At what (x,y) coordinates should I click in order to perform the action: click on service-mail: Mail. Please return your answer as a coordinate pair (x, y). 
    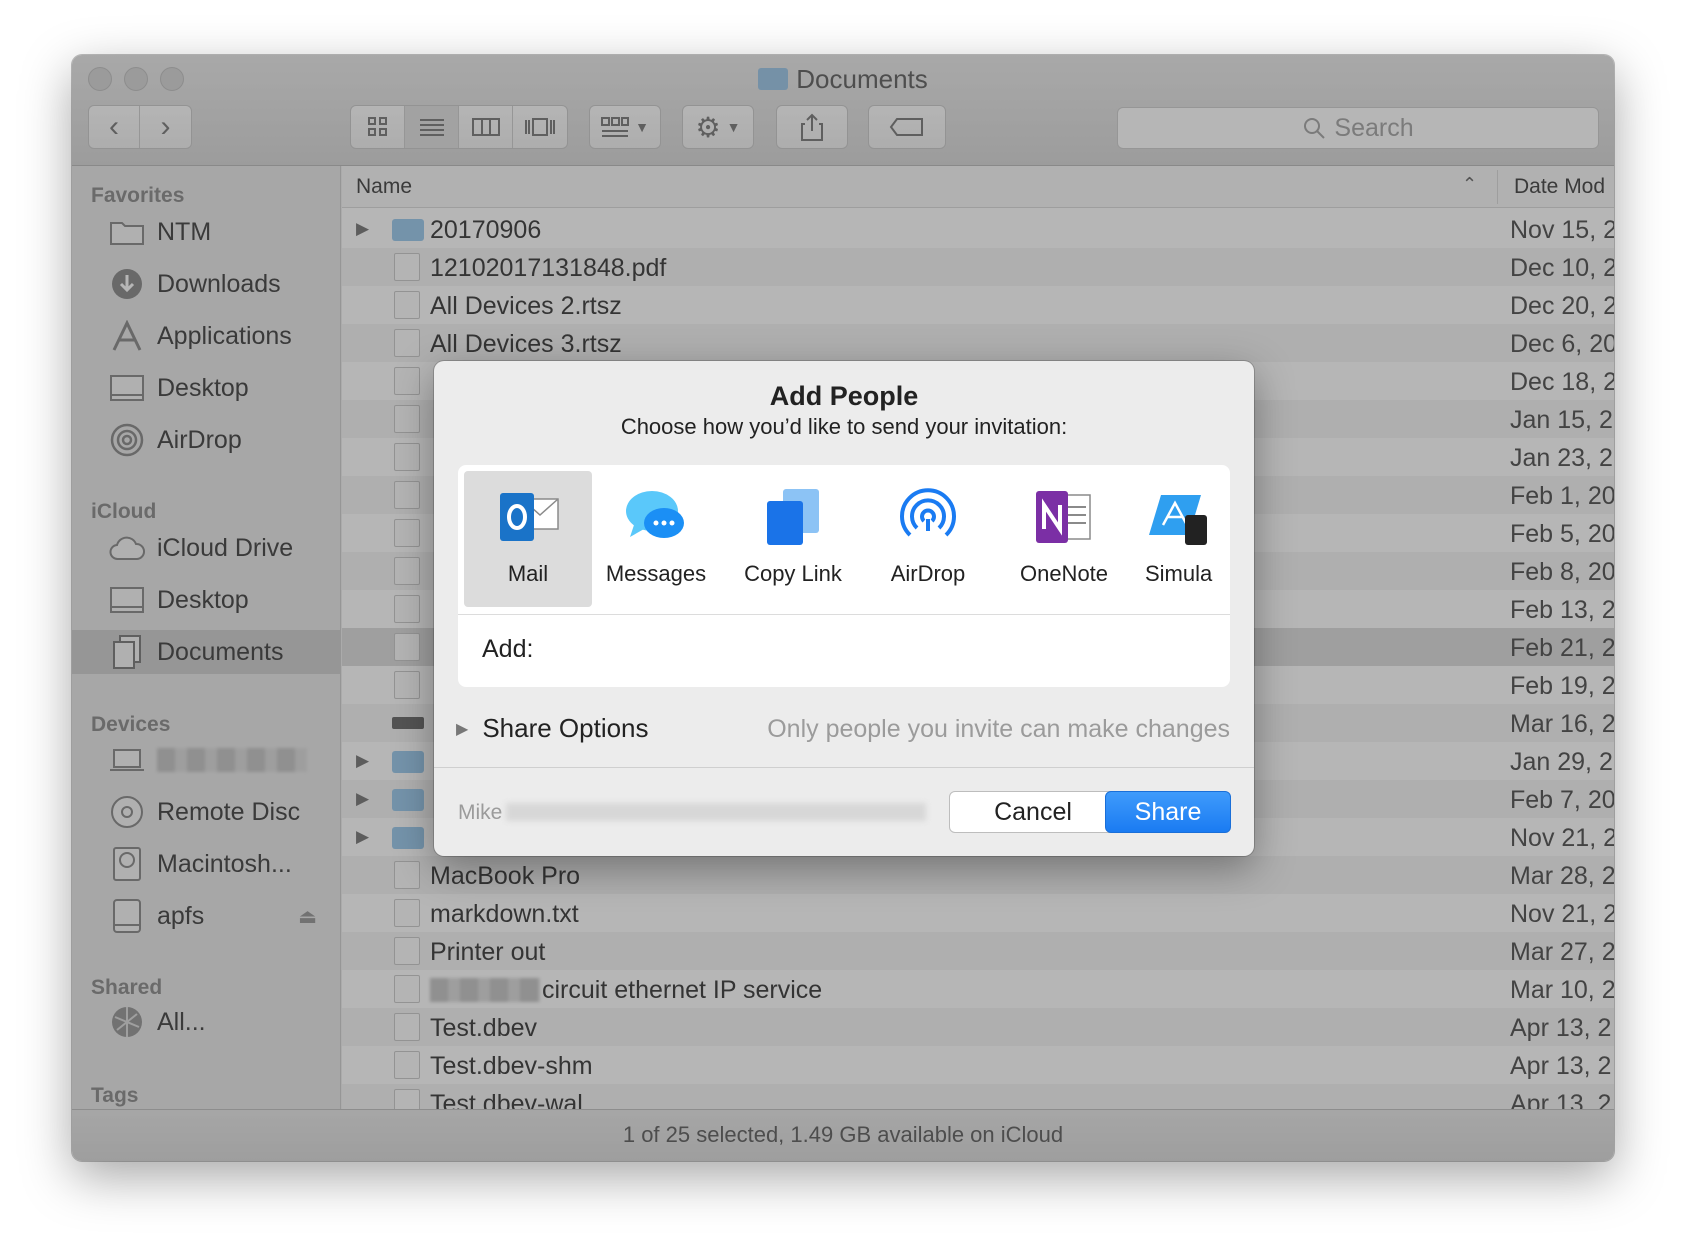
    Looking at the image, I should click on (528, 539).